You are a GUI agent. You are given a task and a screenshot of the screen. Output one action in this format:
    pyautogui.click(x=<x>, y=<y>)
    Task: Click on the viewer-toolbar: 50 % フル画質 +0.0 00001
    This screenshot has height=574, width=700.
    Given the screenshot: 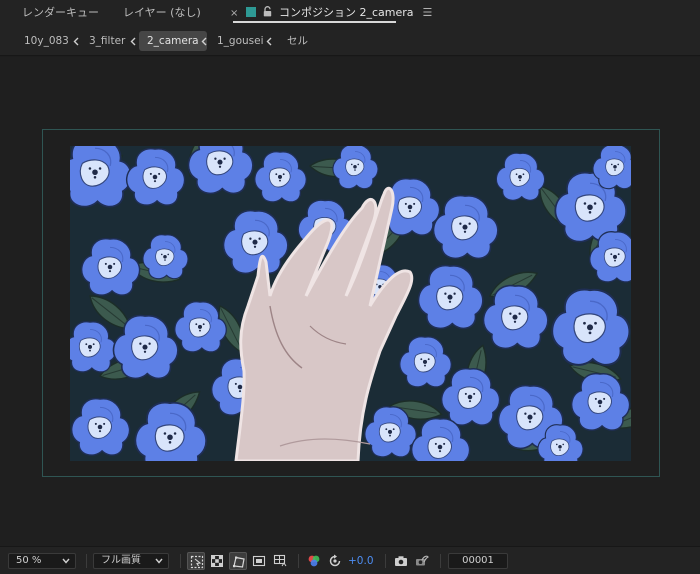 What is the action you would take?
    pyautogui.click(x=350, y=560)
    